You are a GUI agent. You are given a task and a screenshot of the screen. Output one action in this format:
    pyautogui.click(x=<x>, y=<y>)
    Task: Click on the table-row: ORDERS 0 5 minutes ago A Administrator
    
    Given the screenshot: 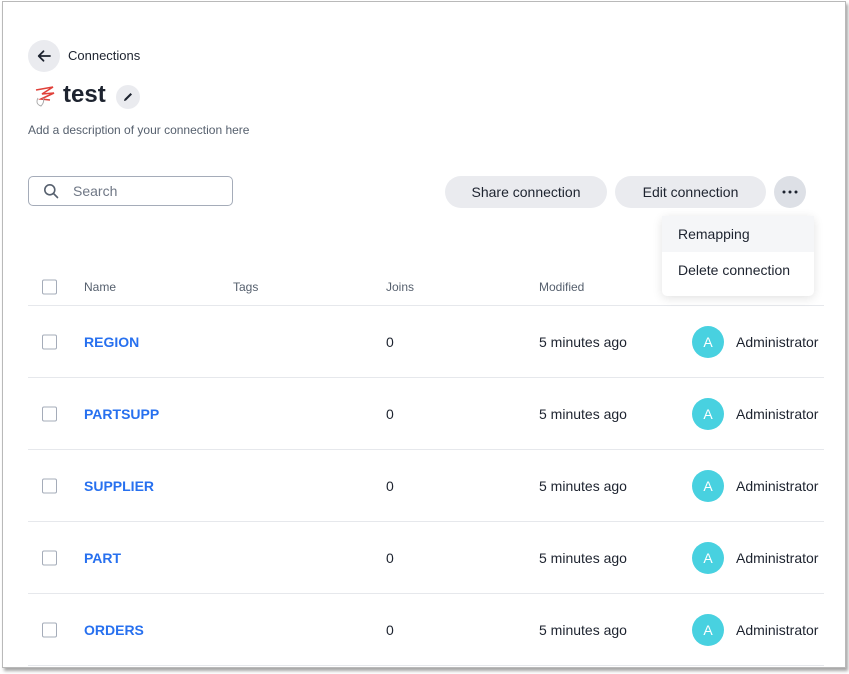 What is the action you would take?
    pyautogui.click(x=426, y=630)
    